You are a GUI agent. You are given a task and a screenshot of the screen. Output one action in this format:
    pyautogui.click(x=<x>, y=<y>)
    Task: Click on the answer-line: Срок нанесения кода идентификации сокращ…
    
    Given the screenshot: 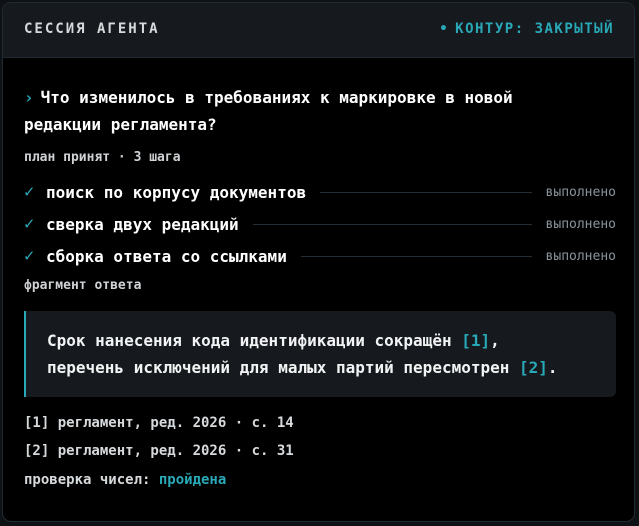 What is the action you would take?
    pyautogui.click(x=331, y=340)
    